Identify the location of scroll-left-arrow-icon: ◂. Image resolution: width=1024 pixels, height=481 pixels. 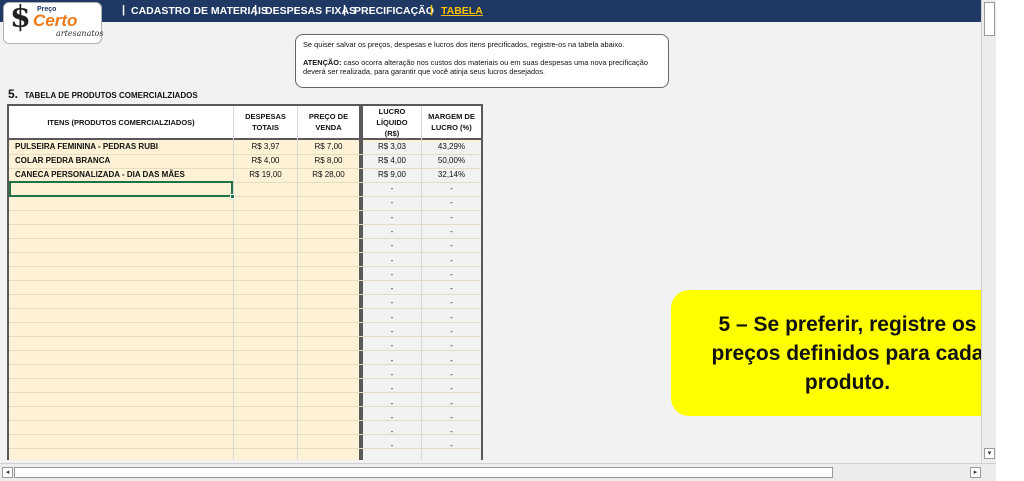
(7, 472).